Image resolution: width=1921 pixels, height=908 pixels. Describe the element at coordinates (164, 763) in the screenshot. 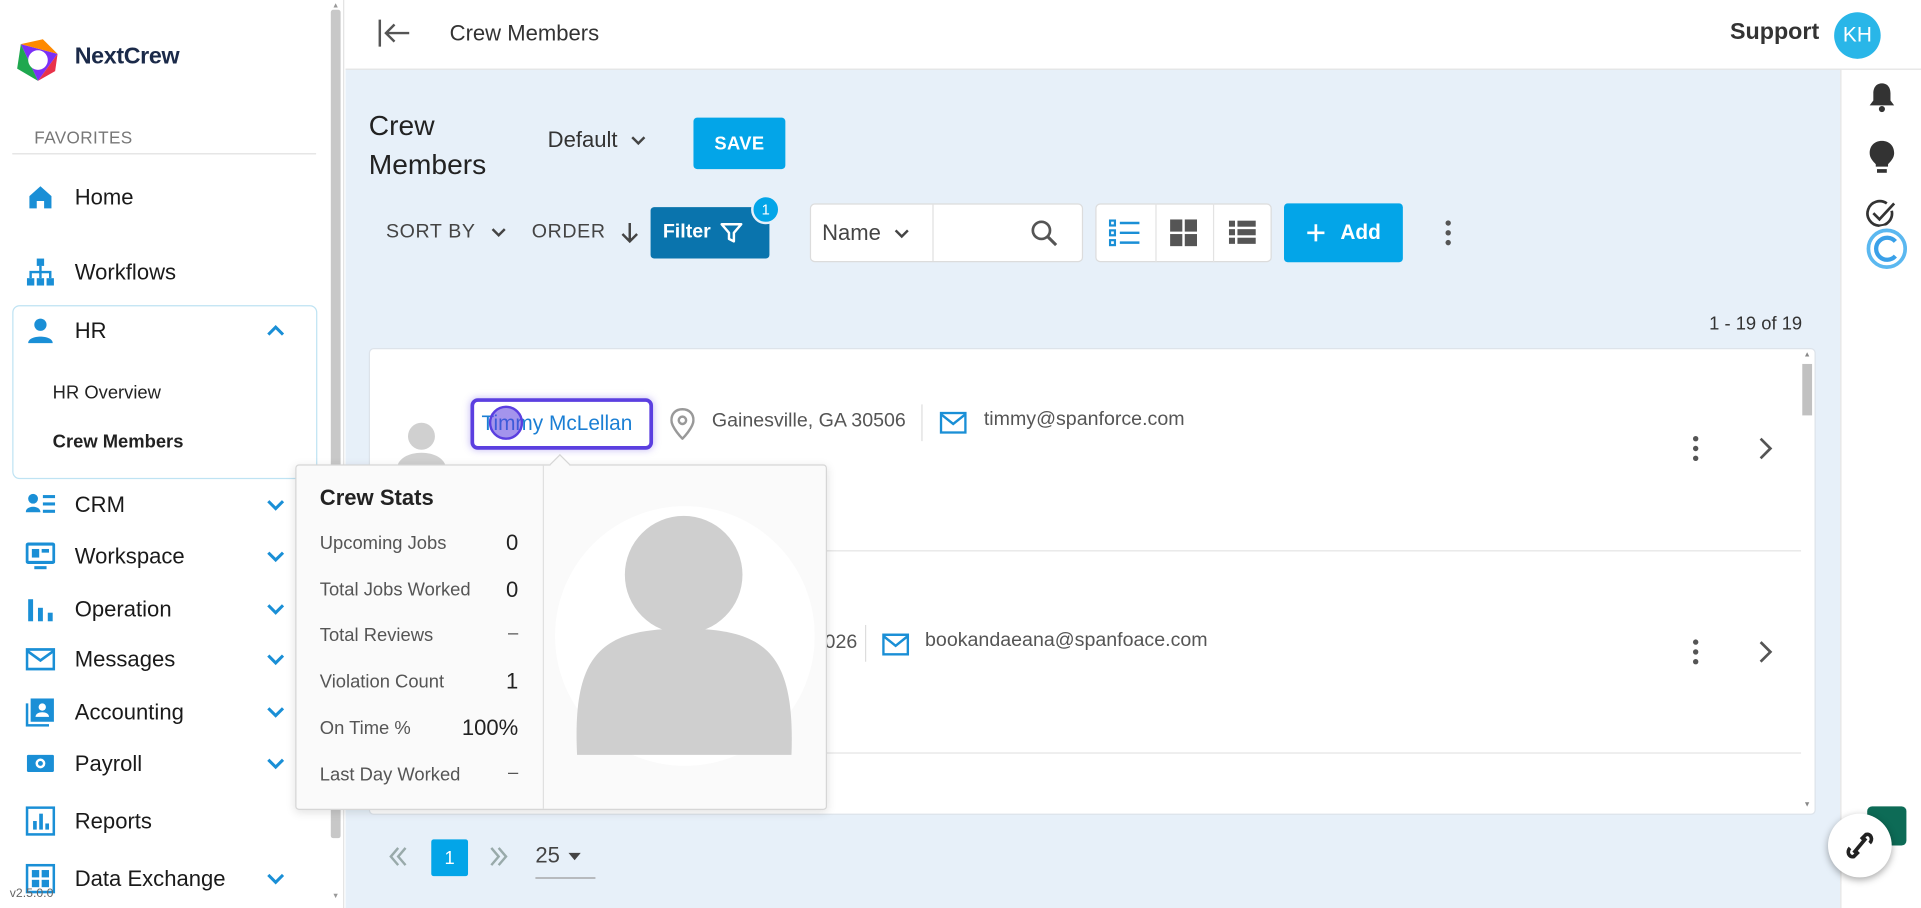

I see `sidebar-item-payroll: Payroll` at that location.